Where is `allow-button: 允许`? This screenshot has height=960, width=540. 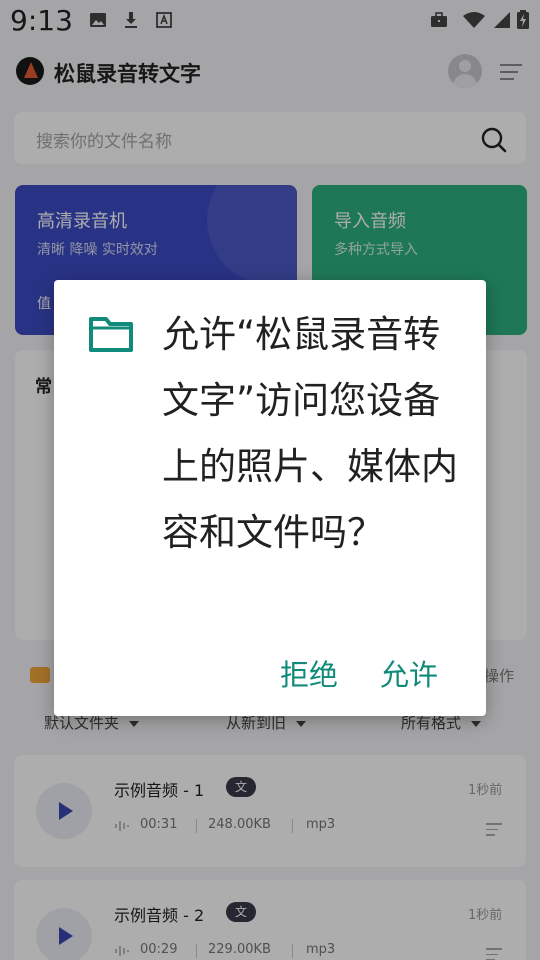
allow-button: 允许 is located at coordinates (409, 673).